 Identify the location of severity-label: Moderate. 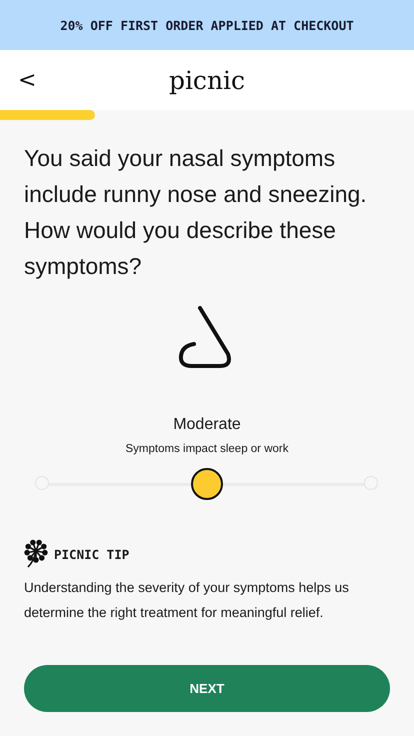
(207, 425).